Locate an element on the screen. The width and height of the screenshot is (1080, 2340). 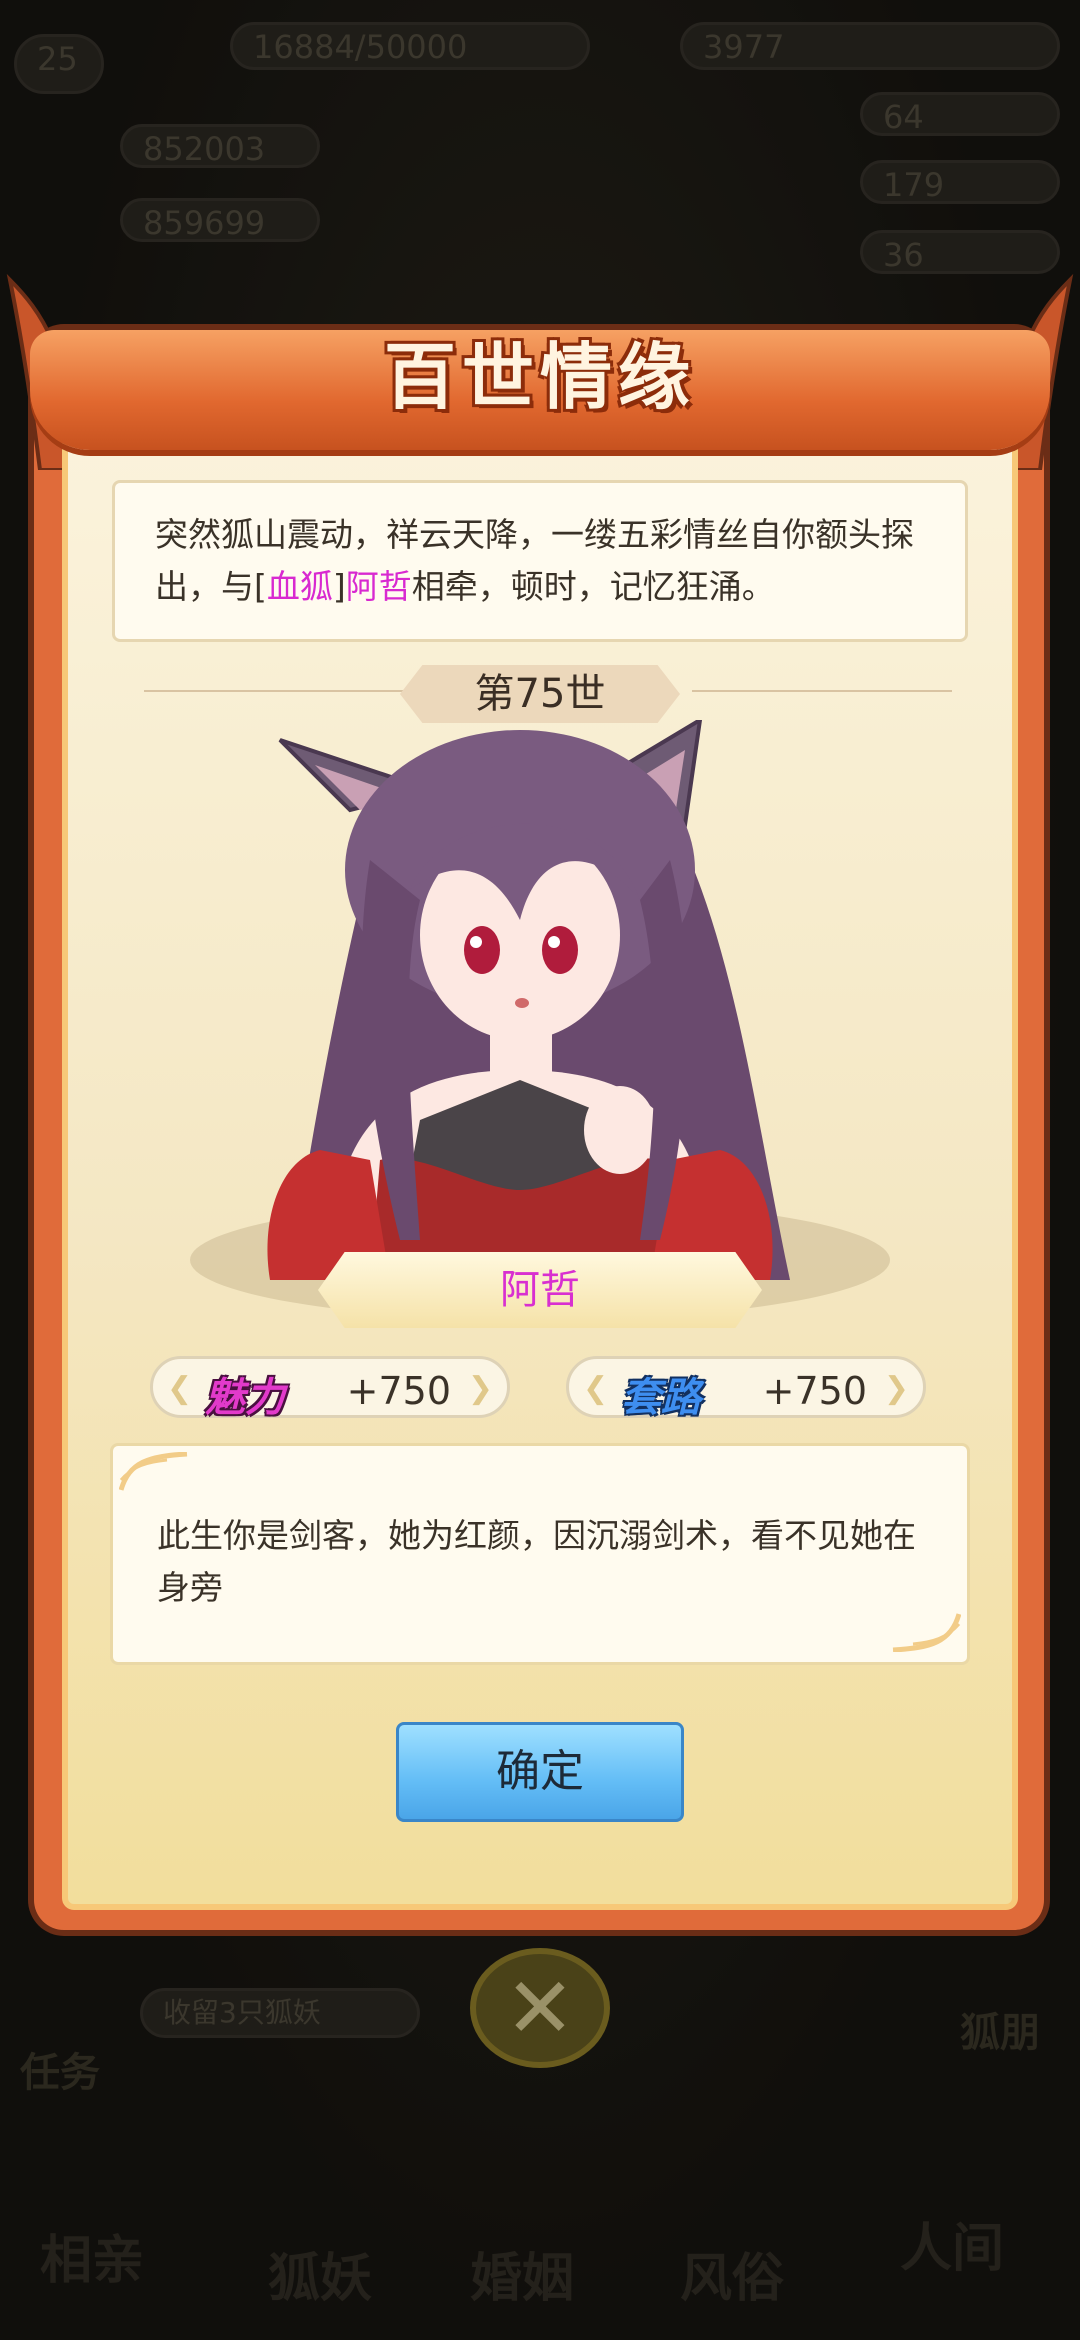
description-box: 此生你是剑客，她为红颜，因沉溺剑术，看不见她在身旁 is located at coordinates (540, 1554).